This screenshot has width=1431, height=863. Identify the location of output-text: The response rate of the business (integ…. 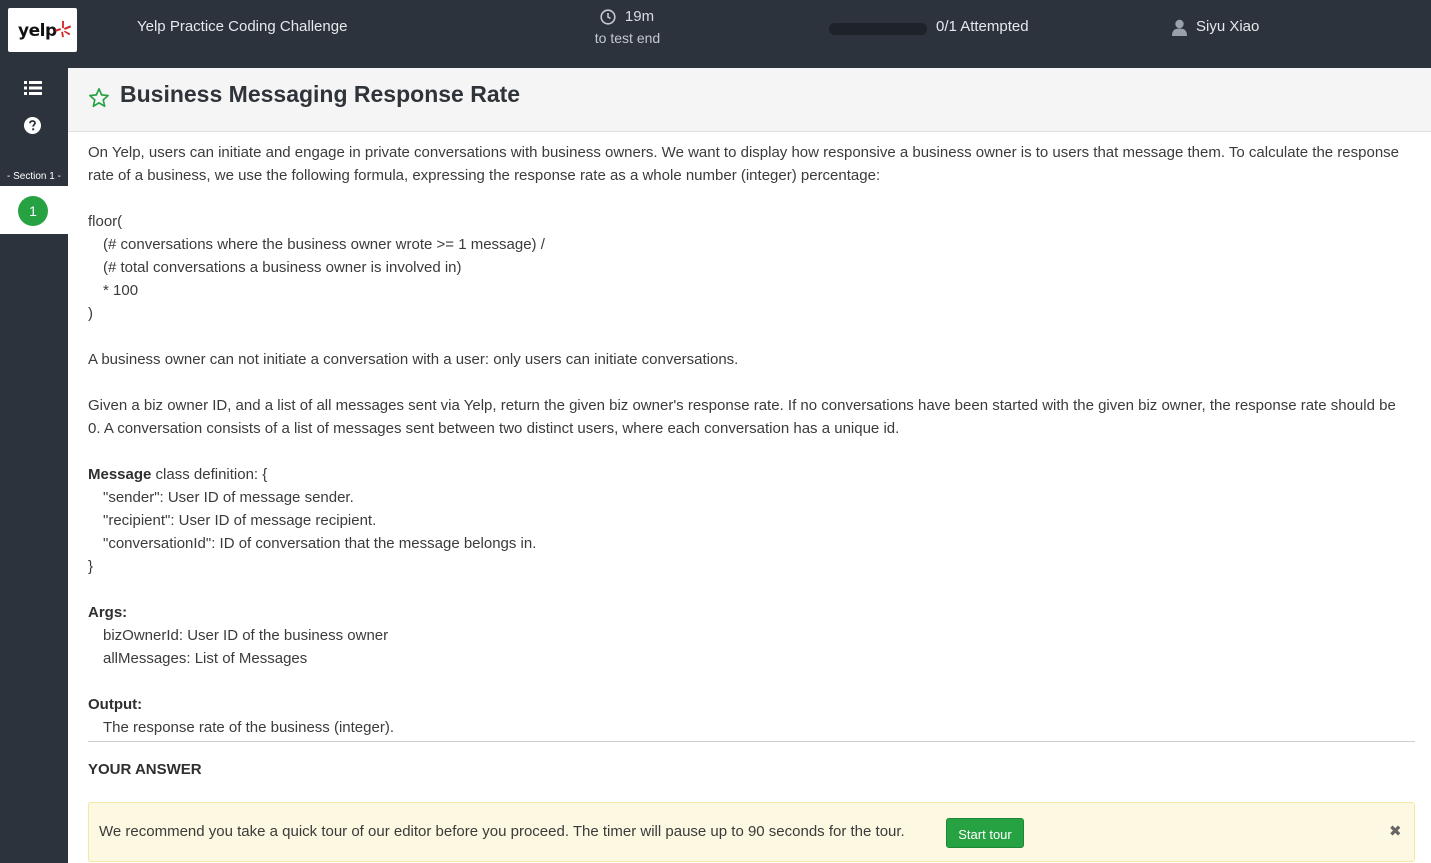
(248, 727).